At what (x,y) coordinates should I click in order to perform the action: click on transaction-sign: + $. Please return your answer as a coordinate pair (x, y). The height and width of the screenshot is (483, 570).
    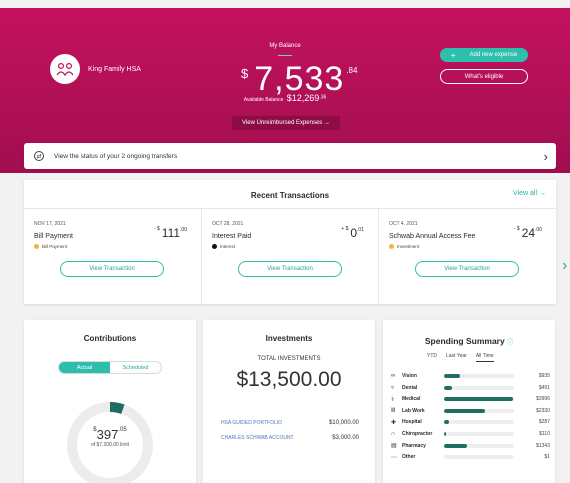
    Looking at the image, I should click on (345, 229).